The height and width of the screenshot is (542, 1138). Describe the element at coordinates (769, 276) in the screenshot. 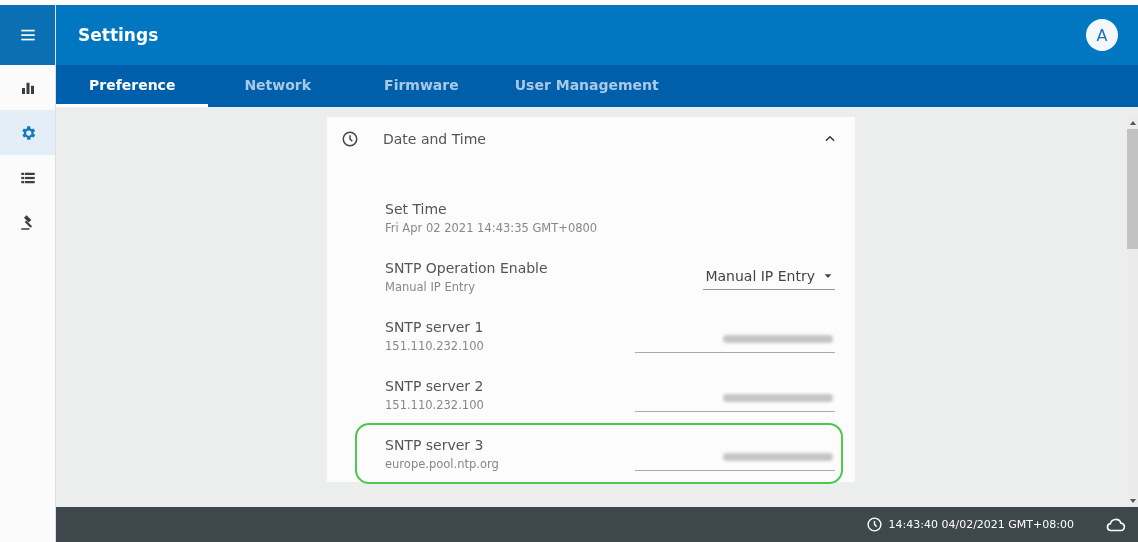

I see `dropdown: Manual IP Entry` at that location.